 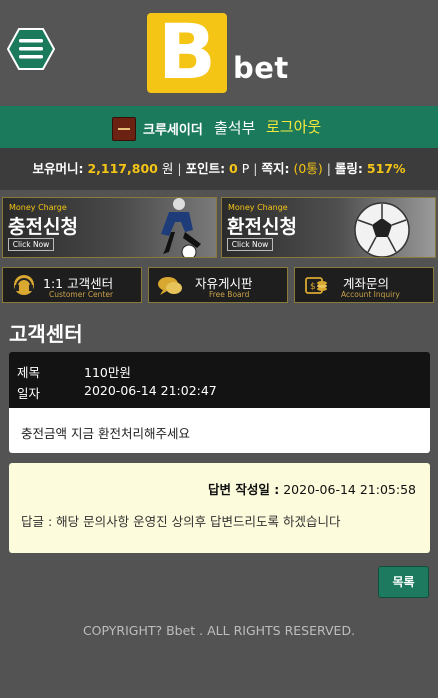 I want to click on rolling-value: 517%, so click(x=386, y=168).